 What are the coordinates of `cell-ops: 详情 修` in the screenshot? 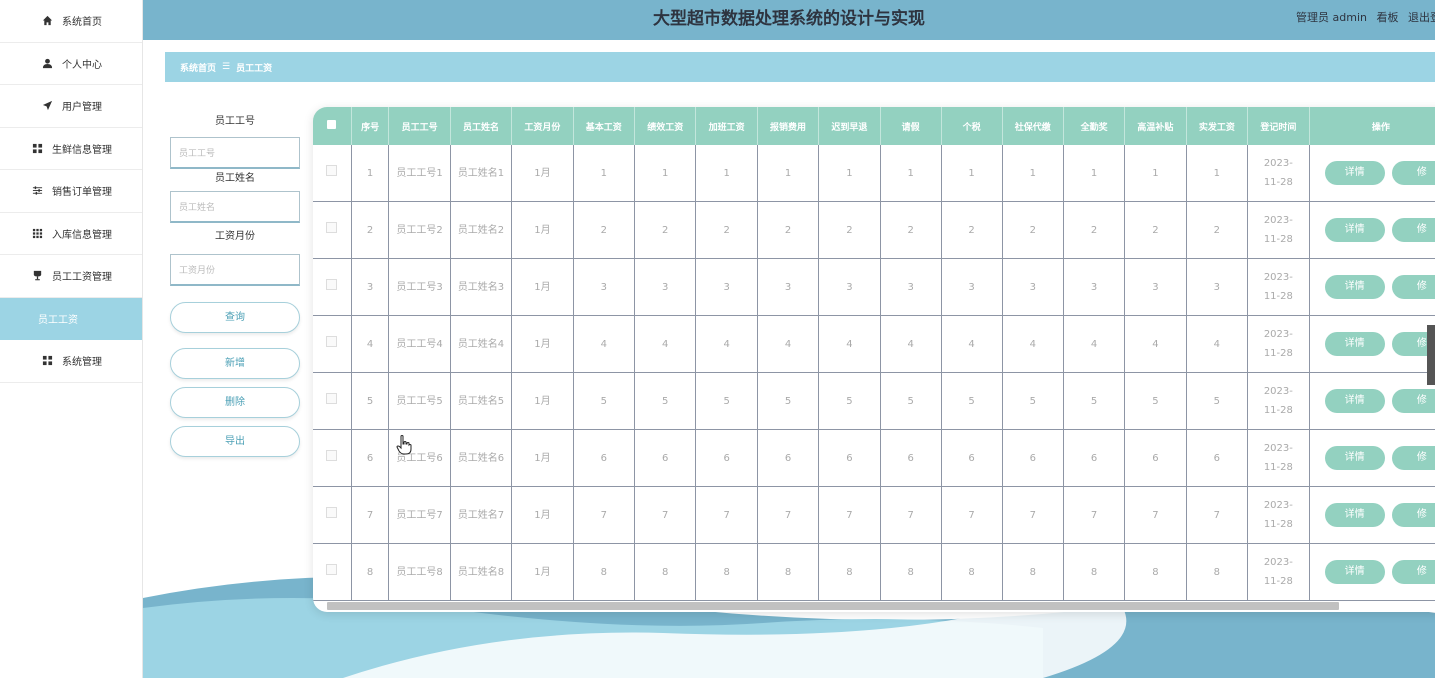 It's located at (1372, 401).